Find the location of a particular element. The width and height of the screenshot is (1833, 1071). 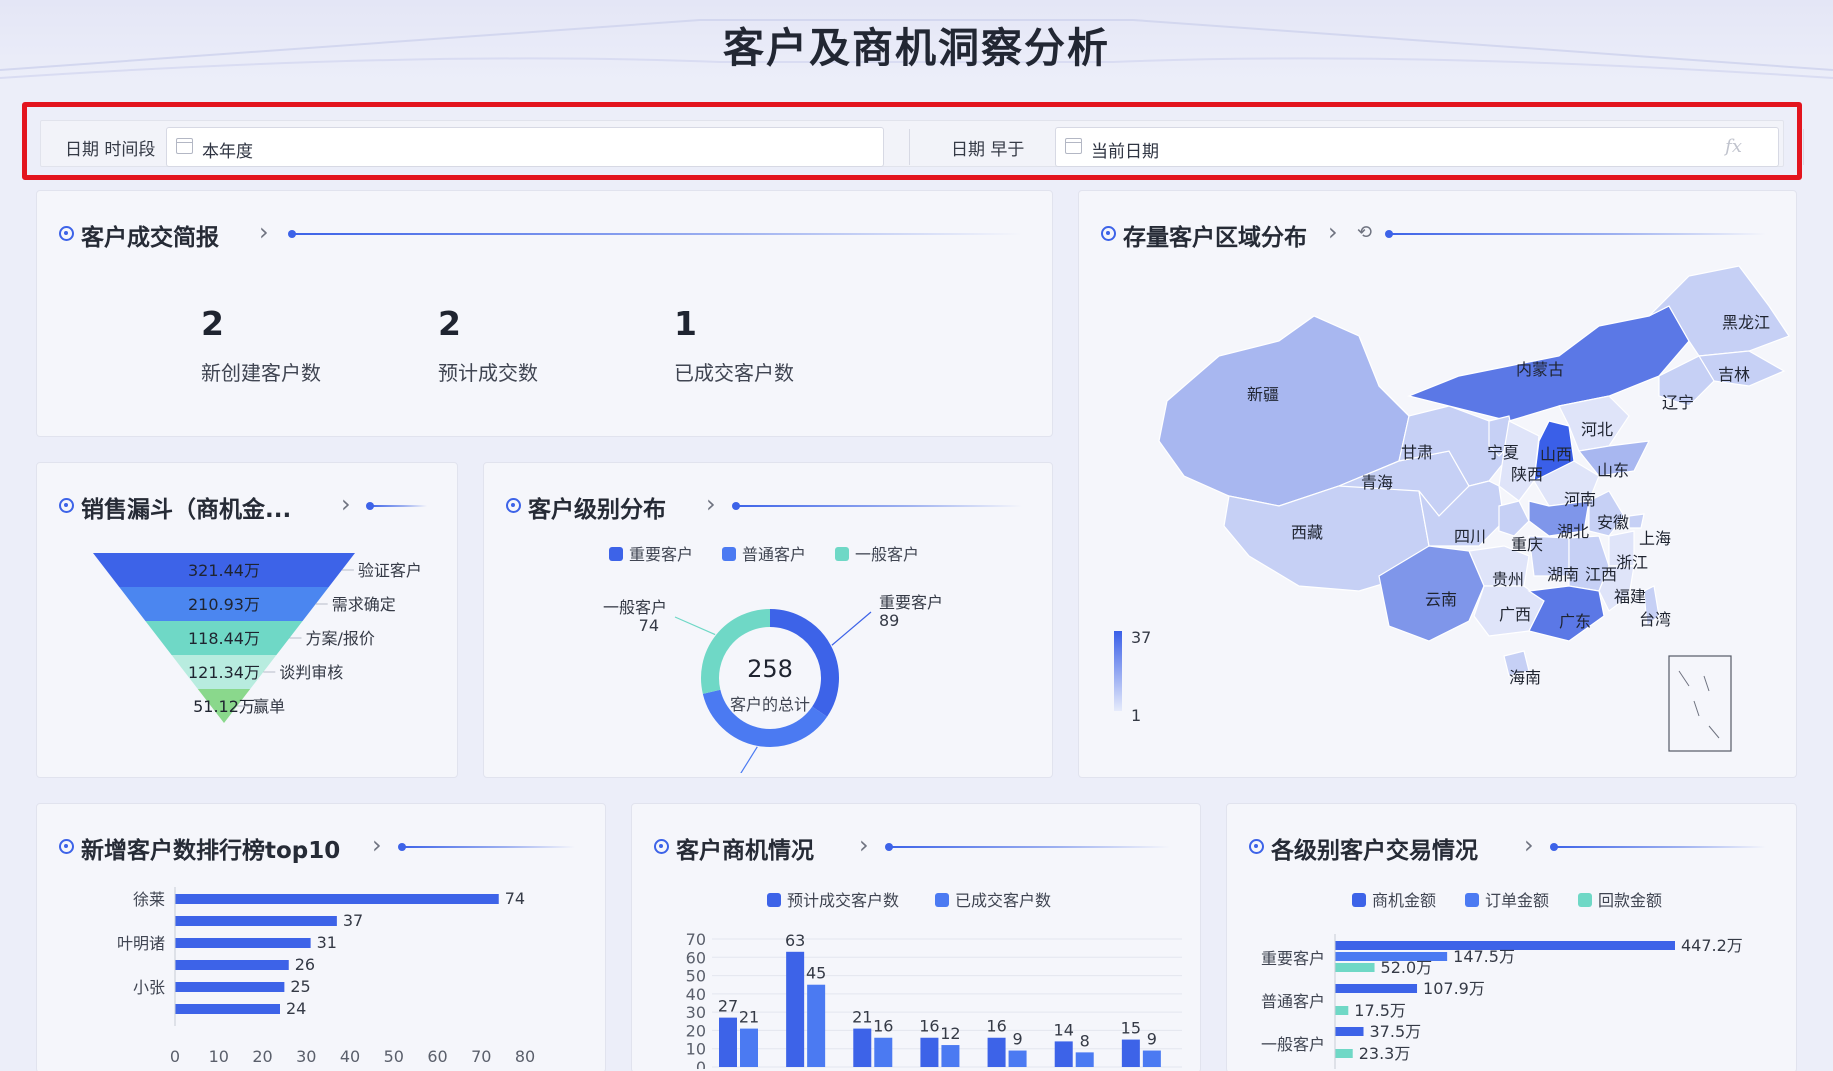

trans-category-label: 重要客户 is located at coordinates (1293, 958).